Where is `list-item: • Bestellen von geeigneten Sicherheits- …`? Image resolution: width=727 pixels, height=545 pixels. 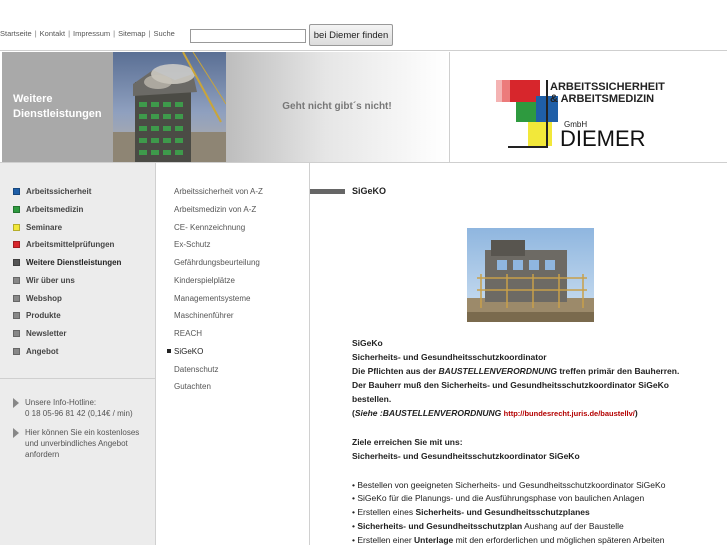
list-item: • Bestellen von geeigneten Sicherheits- … is located at coordinates (509, 485).